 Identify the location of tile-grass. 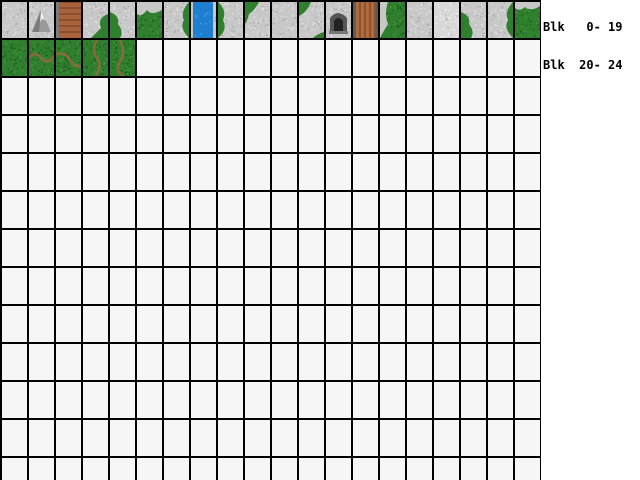
(13, 57).